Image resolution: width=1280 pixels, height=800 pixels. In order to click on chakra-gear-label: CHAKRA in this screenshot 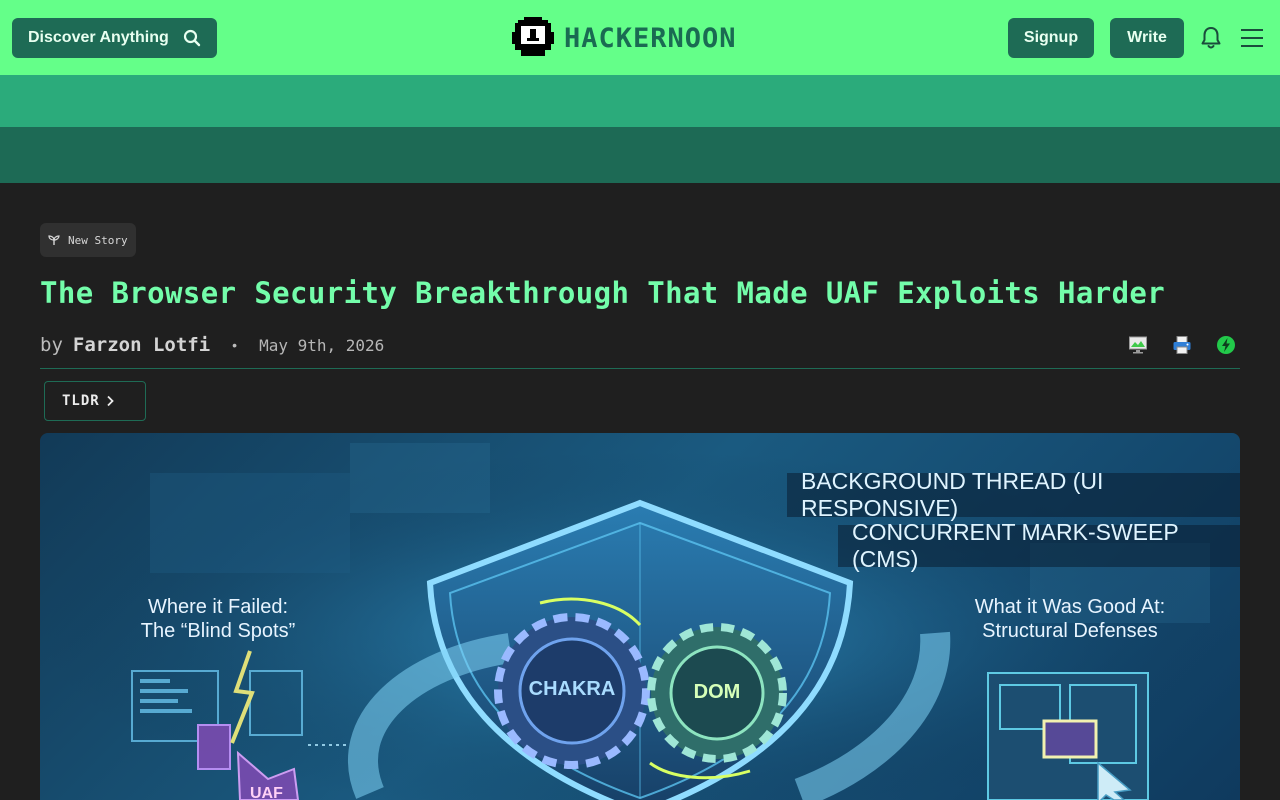, I will do `click(572, 689)`.